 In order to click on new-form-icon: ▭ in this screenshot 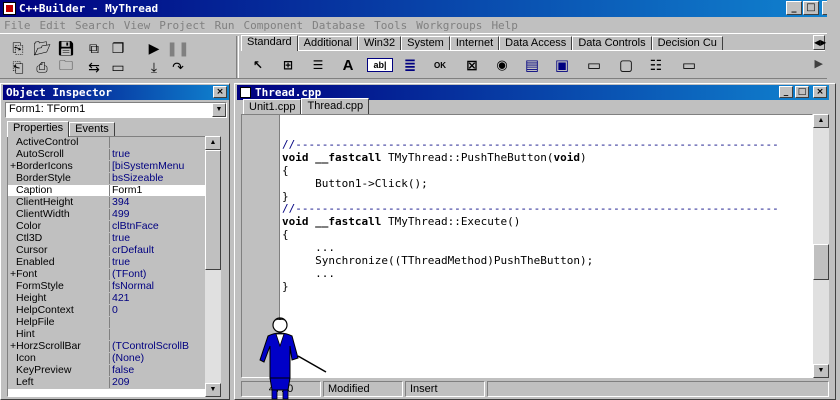, I will do `click(118, 67)`.